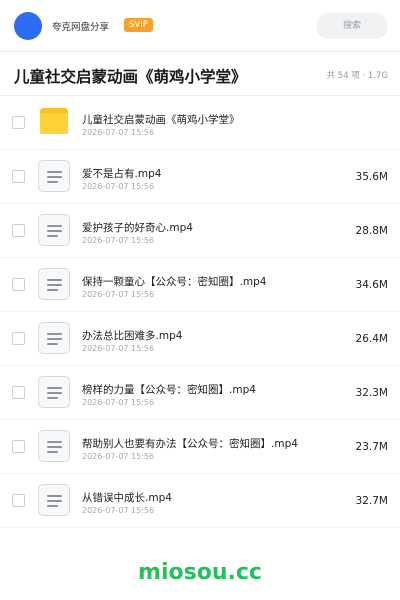 The image size is (400, 600). Describe the element at coordinates (169, 390) in the screenshot. I see `file-name: 榜样的力量【公众号：密知圈】.mp4` at that location.